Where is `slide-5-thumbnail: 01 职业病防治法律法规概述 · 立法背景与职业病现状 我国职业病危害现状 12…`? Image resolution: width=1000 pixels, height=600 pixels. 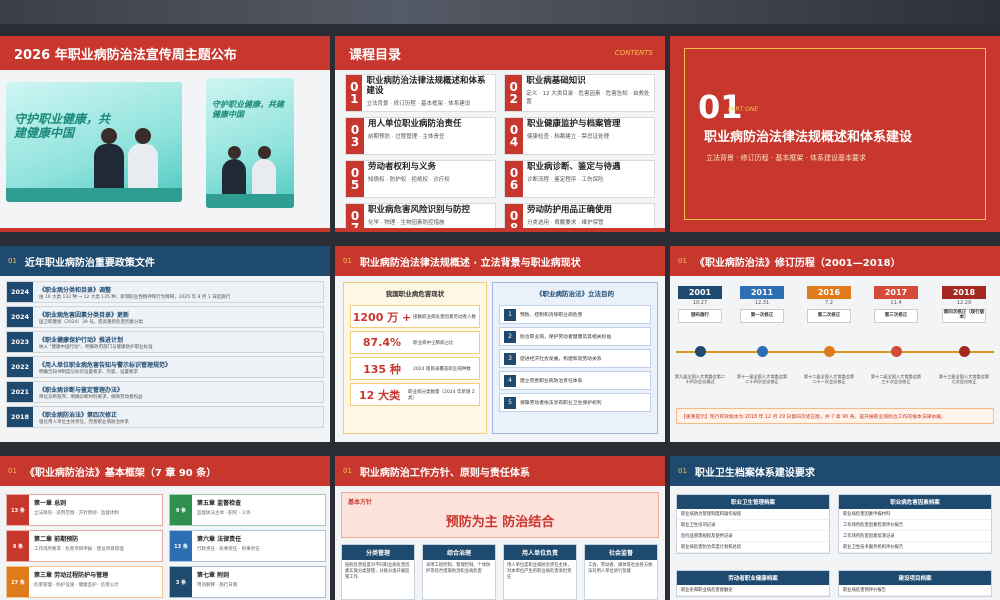 slide-5-thumbnail: 01 职业病防治法律法规概述 · 立法背景与职业病现状 我国职业病危害现状 12… is located at coordinates (500, 344).